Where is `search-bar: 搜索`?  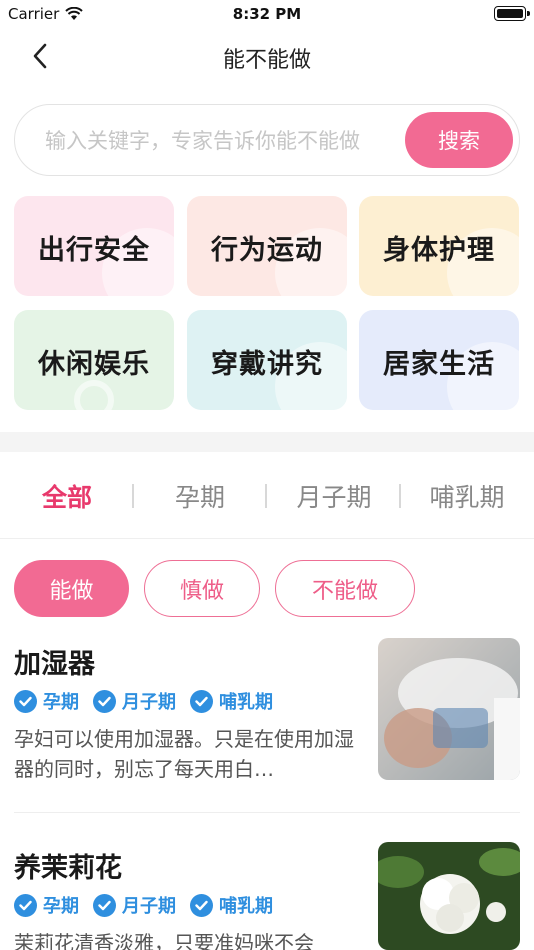 search-bar: 搜索 is located at coordinates (267, 140).